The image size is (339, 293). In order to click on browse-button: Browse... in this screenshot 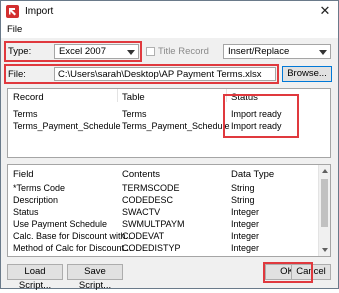, I will do `click(307, 74)`.